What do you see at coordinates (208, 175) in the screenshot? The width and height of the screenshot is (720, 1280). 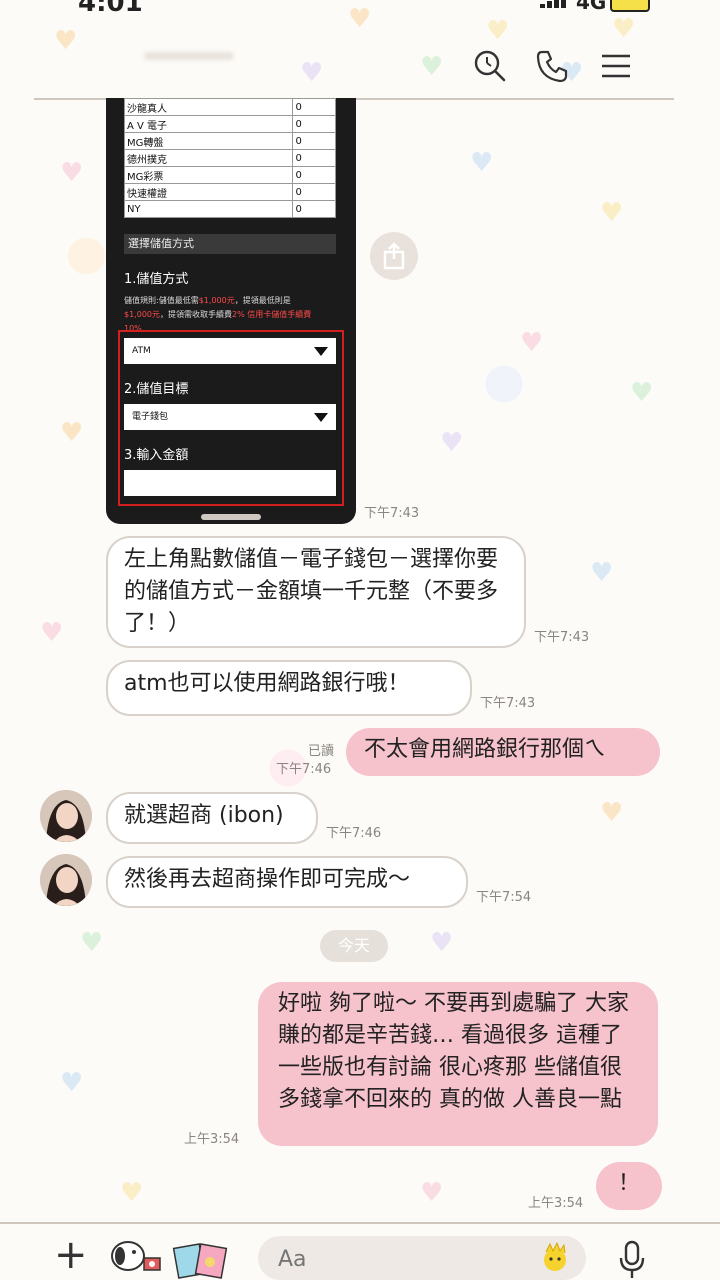 I see `table-cell: MG彩票` at bounding box center [208, 175].